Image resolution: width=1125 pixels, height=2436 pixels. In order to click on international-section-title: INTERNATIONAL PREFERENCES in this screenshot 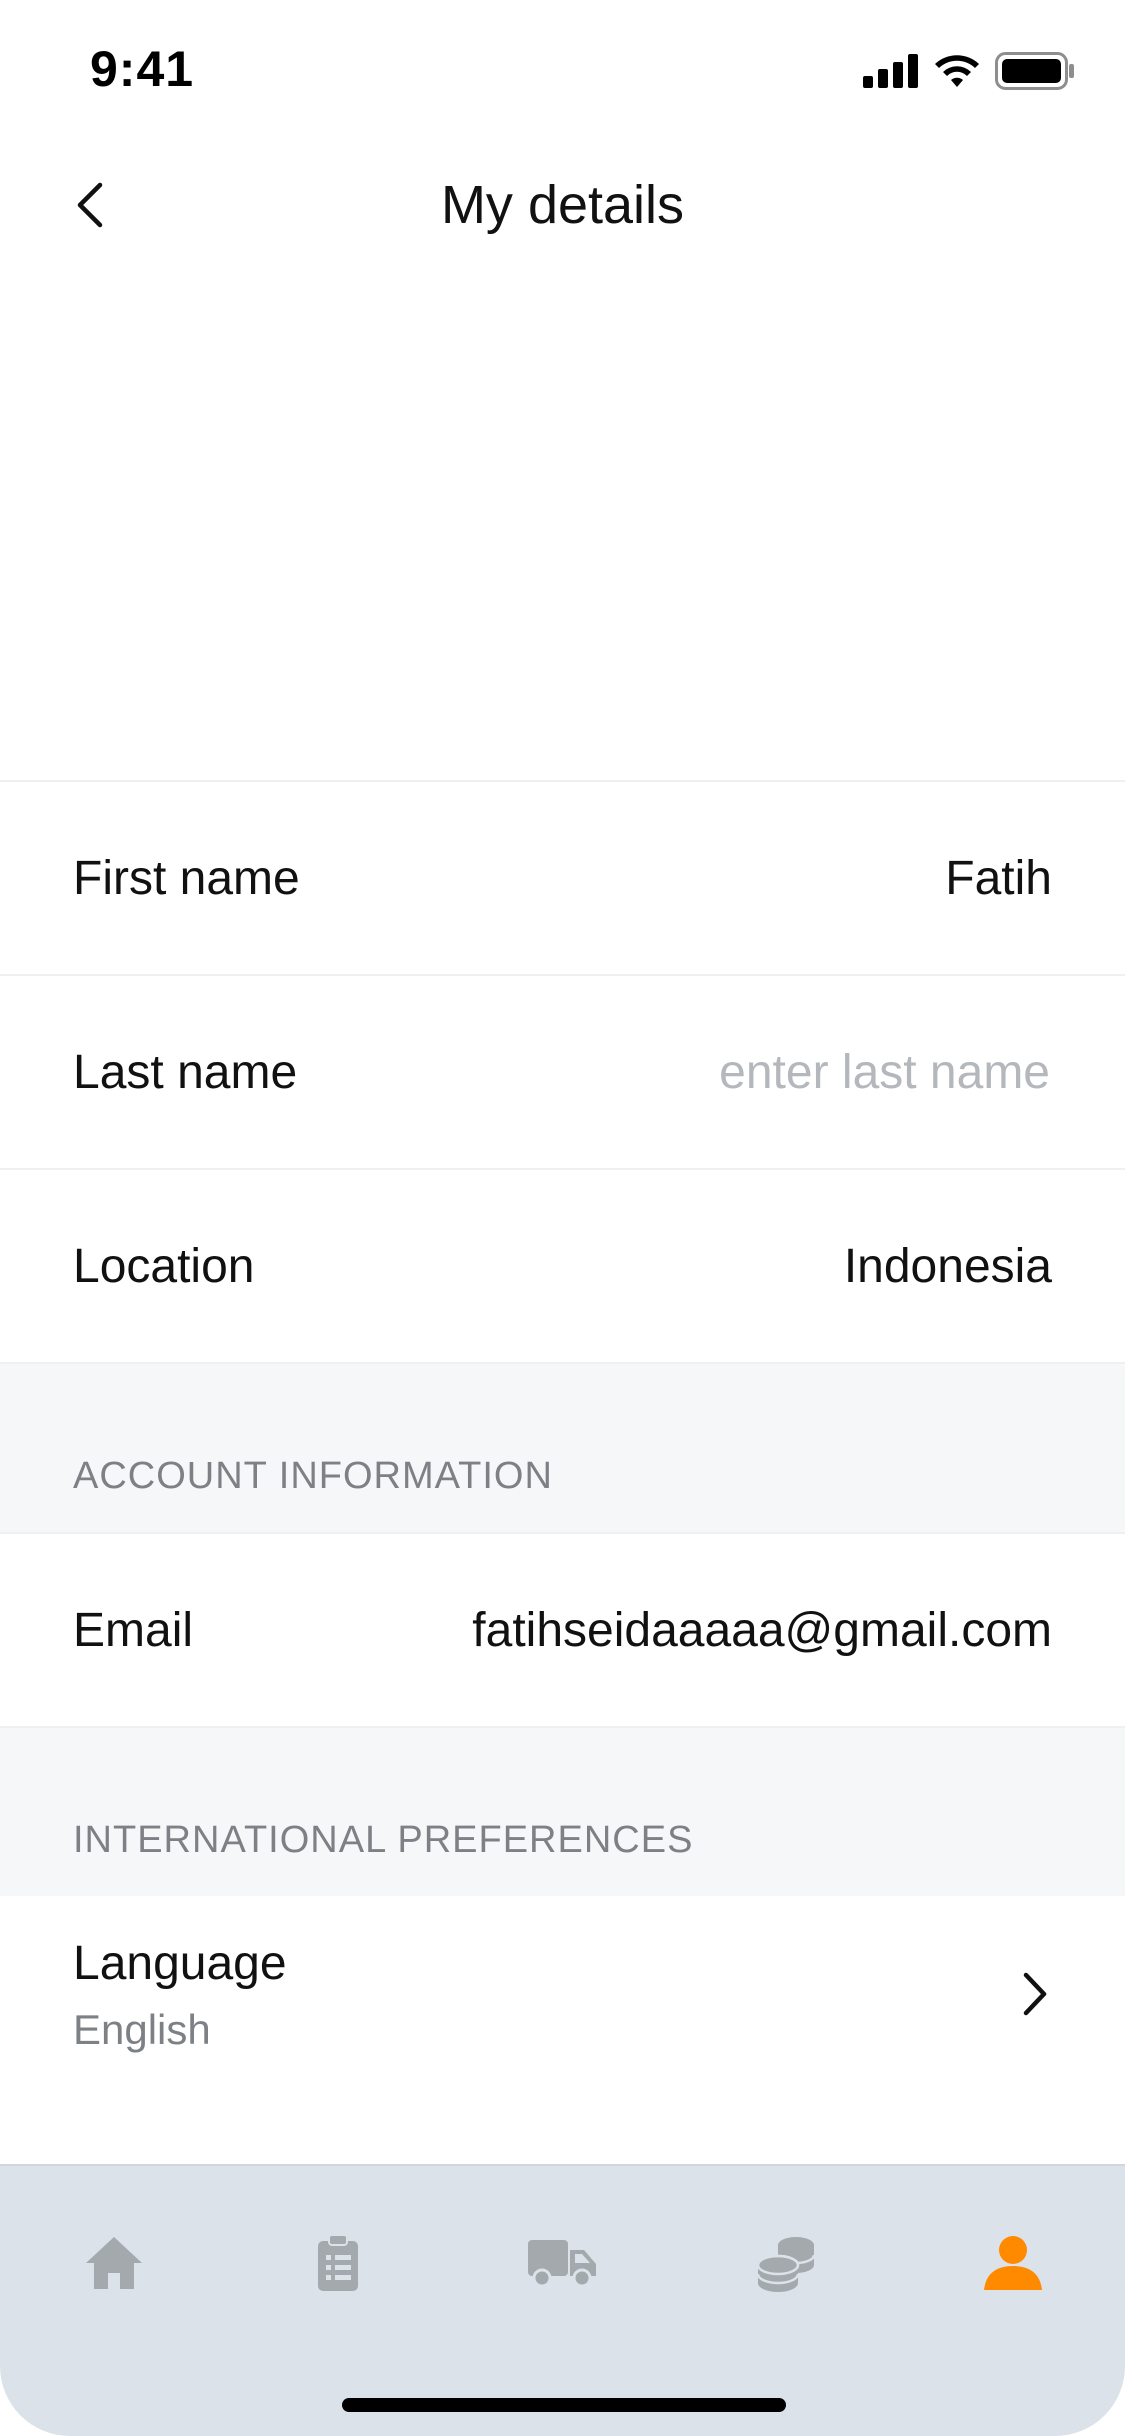, I will do `click(383, 1840)`.